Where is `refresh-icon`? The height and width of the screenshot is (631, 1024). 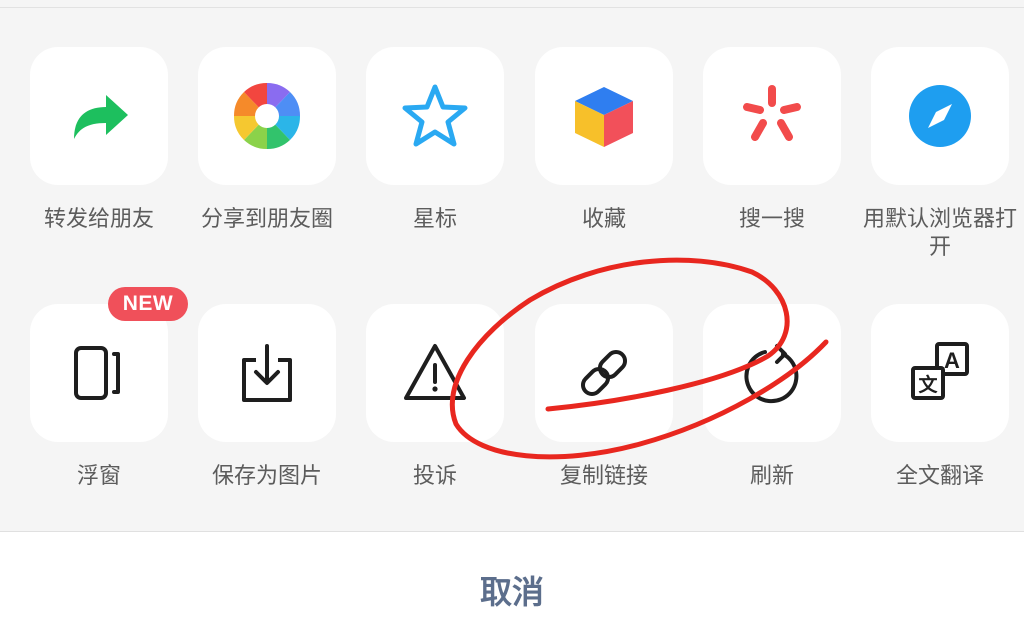
refresh-icon is located at coordinates (771, 374).